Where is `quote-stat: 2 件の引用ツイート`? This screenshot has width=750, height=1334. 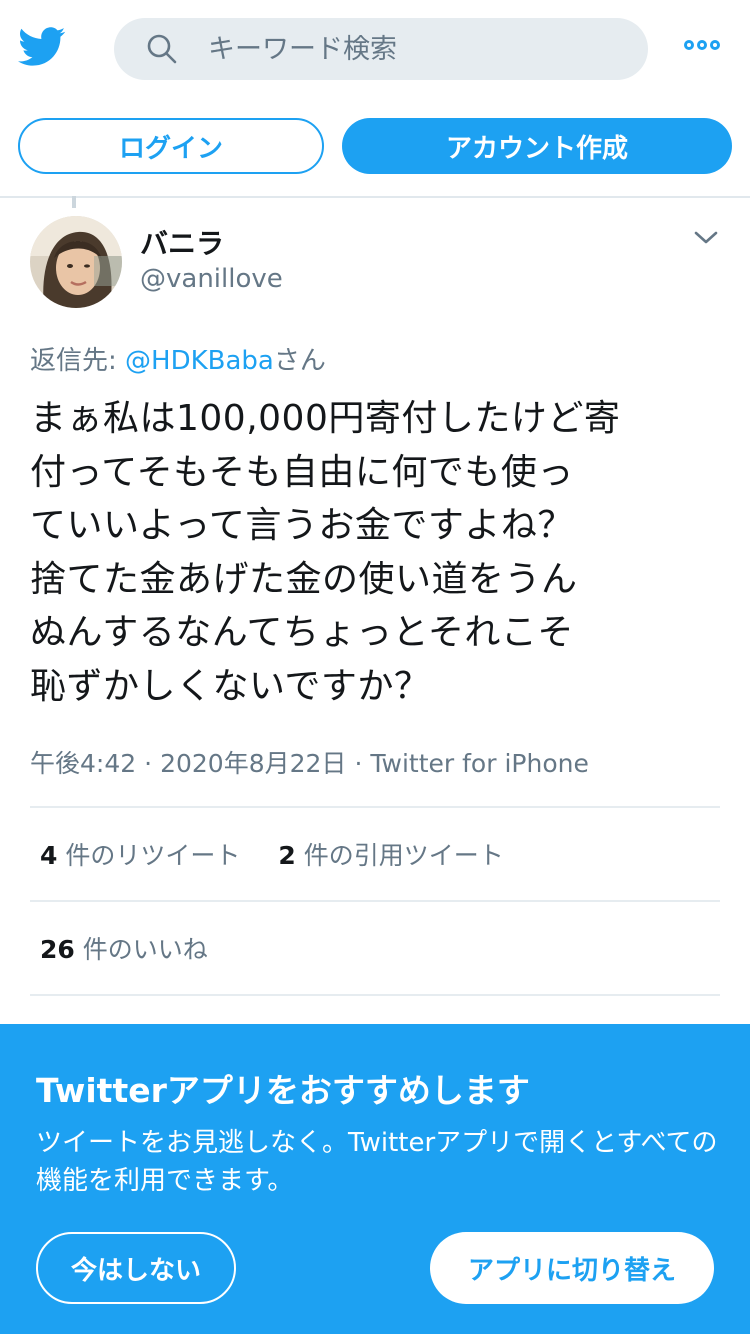
quote-stat: 2 件の引用ツイート is located at coordinates (390, 855).